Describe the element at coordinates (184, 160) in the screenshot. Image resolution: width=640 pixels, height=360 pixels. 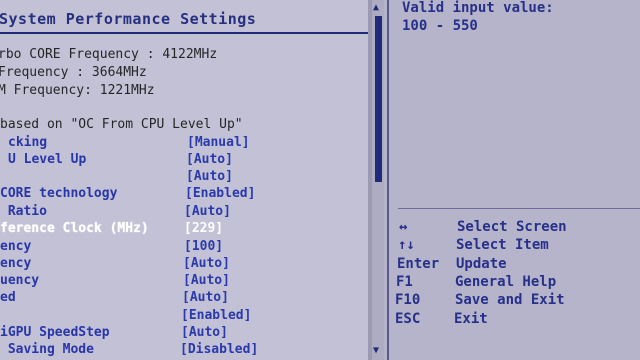
I see `setting-row-cpu-level-up: U Level Up [Auto]` at that location.